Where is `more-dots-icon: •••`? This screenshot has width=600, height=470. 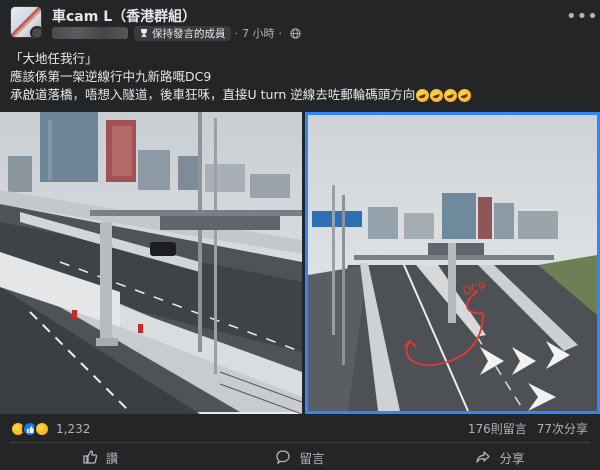
more-dots-icon: ••• is located at coordinates (582, 16).